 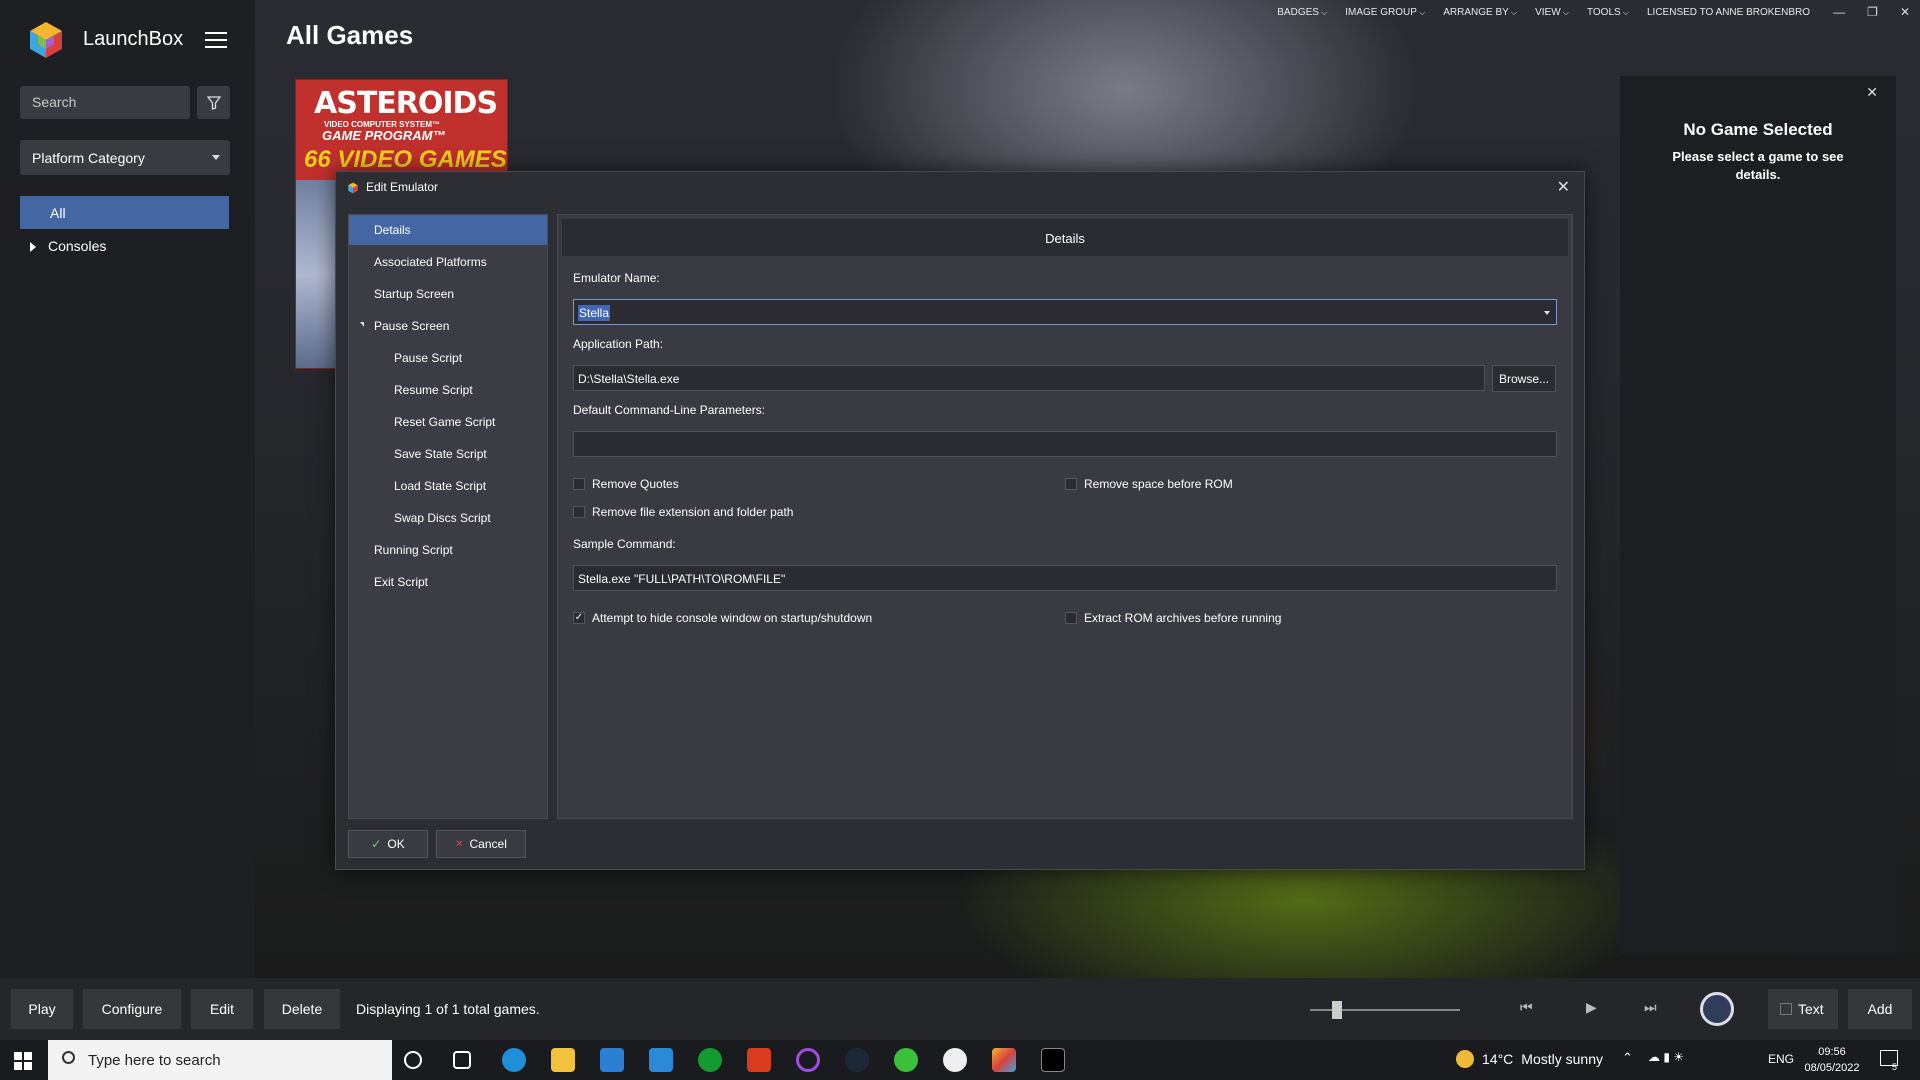 I want to click on edit-button: Edit, so click(x=222, y=1009).